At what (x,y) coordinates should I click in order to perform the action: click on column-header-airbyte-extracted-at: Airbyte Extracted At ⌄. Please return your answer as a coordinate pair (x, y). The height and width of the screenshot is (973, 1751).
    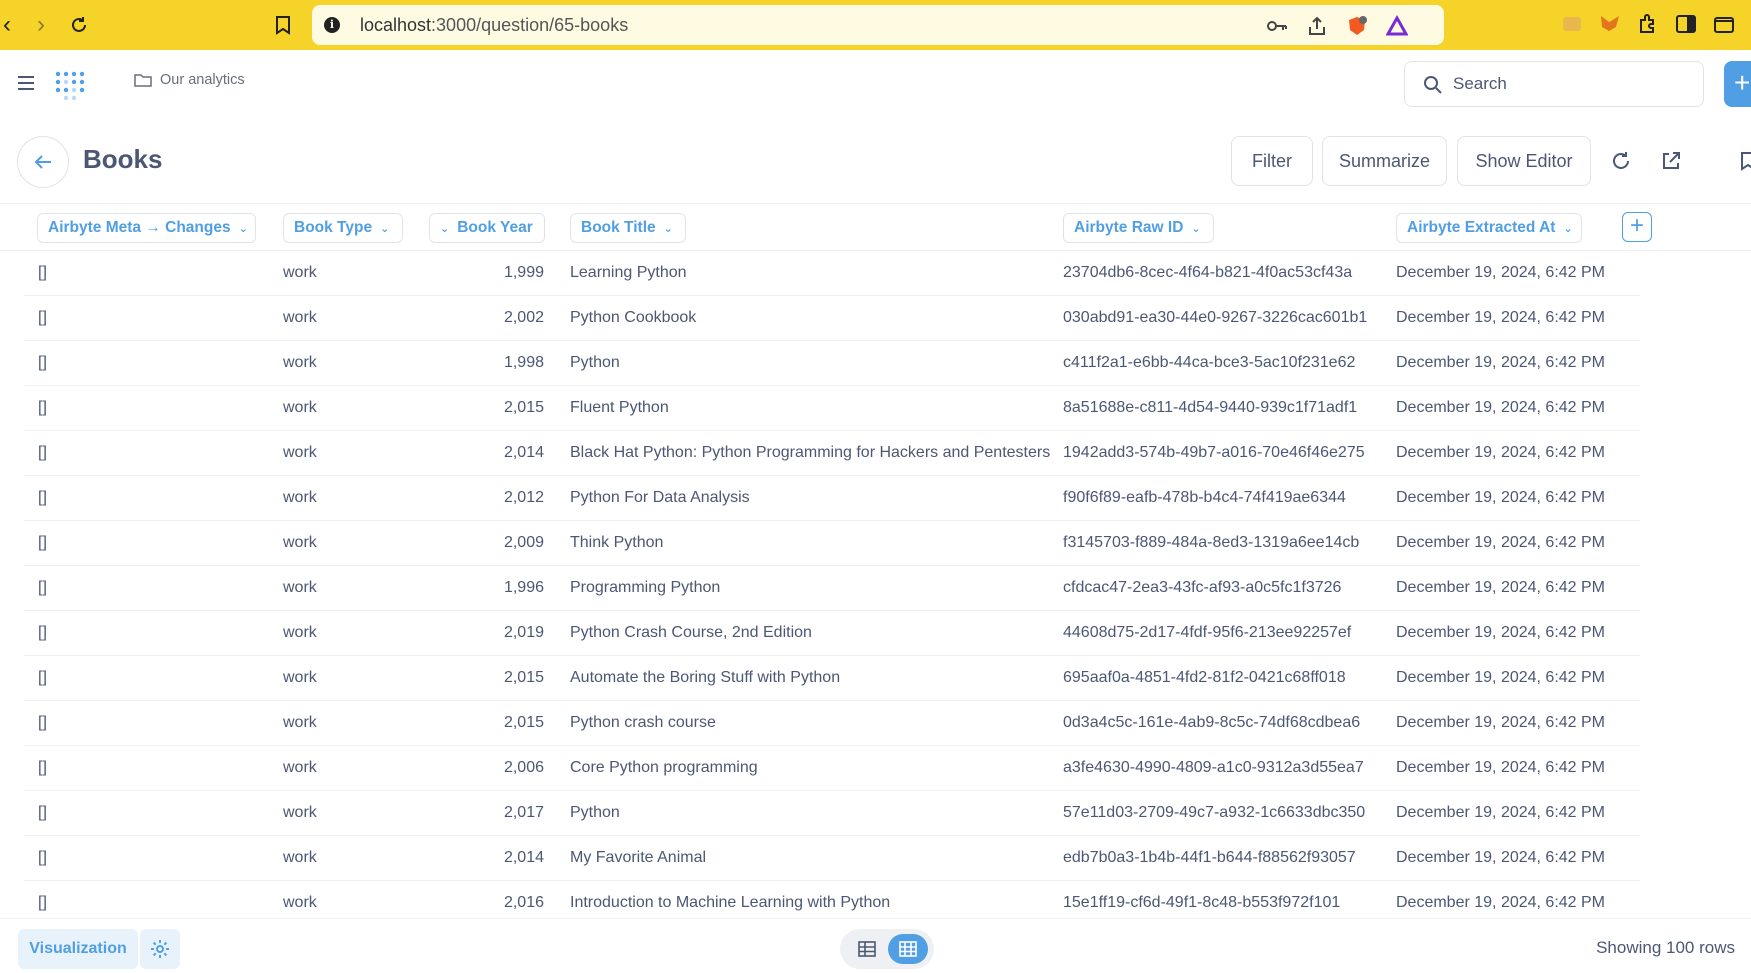
    Looking at the image, I should click on (1489, 228).